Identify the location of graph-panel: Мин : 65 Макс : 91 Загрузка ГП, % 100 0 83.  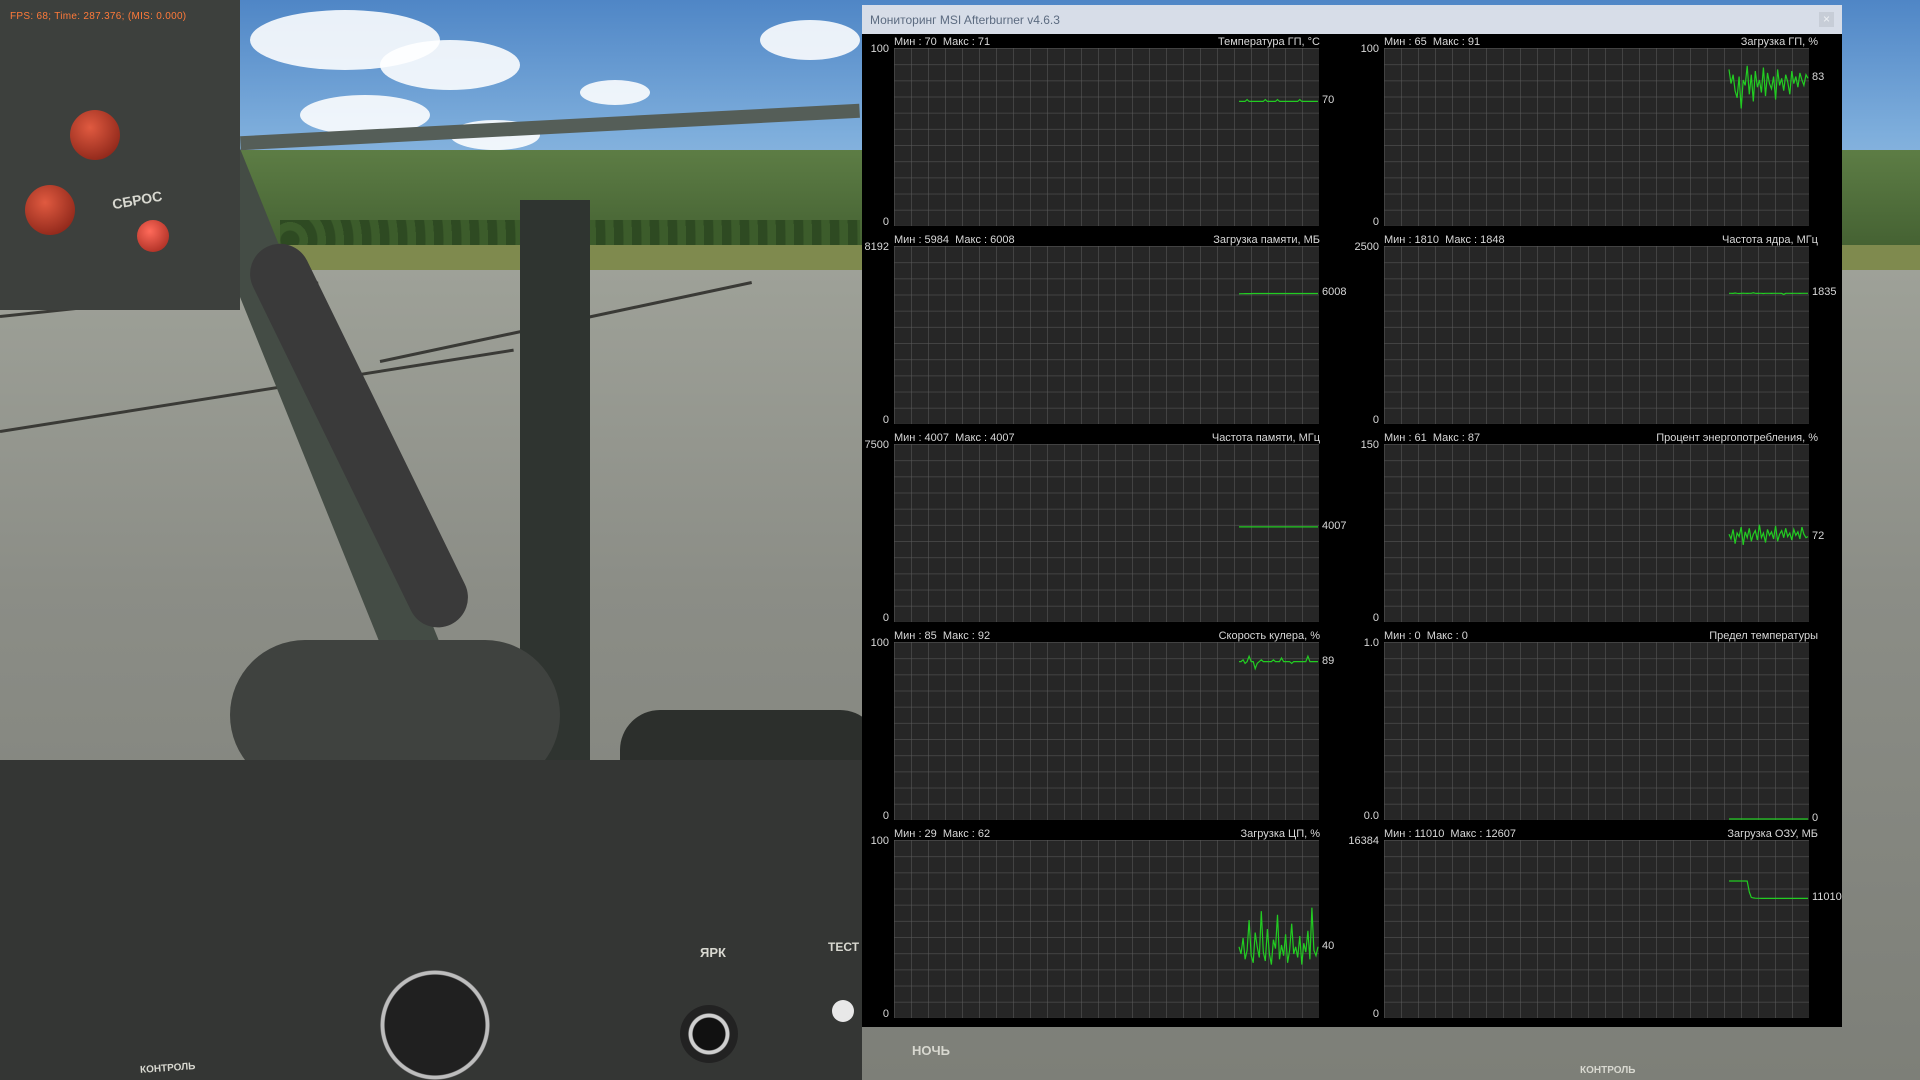
(1597, 133).